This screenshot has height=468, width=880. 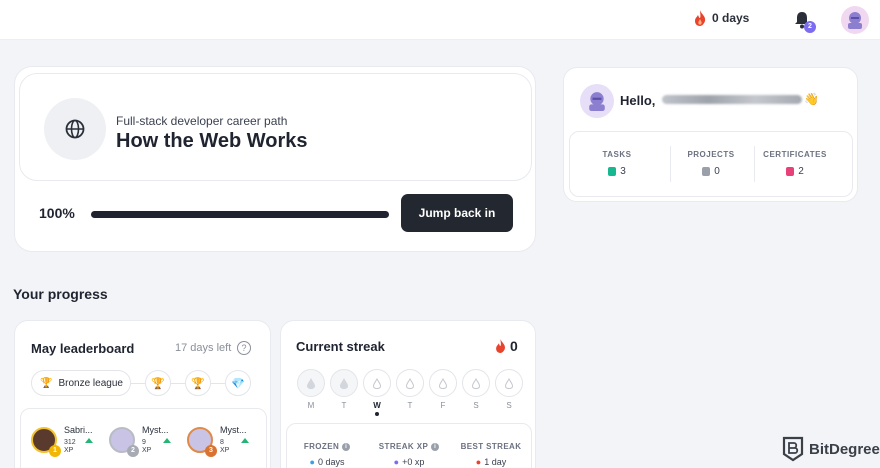 I want to click on course-subtitle: Full-stack developer career path, so click(x=202, y=121).